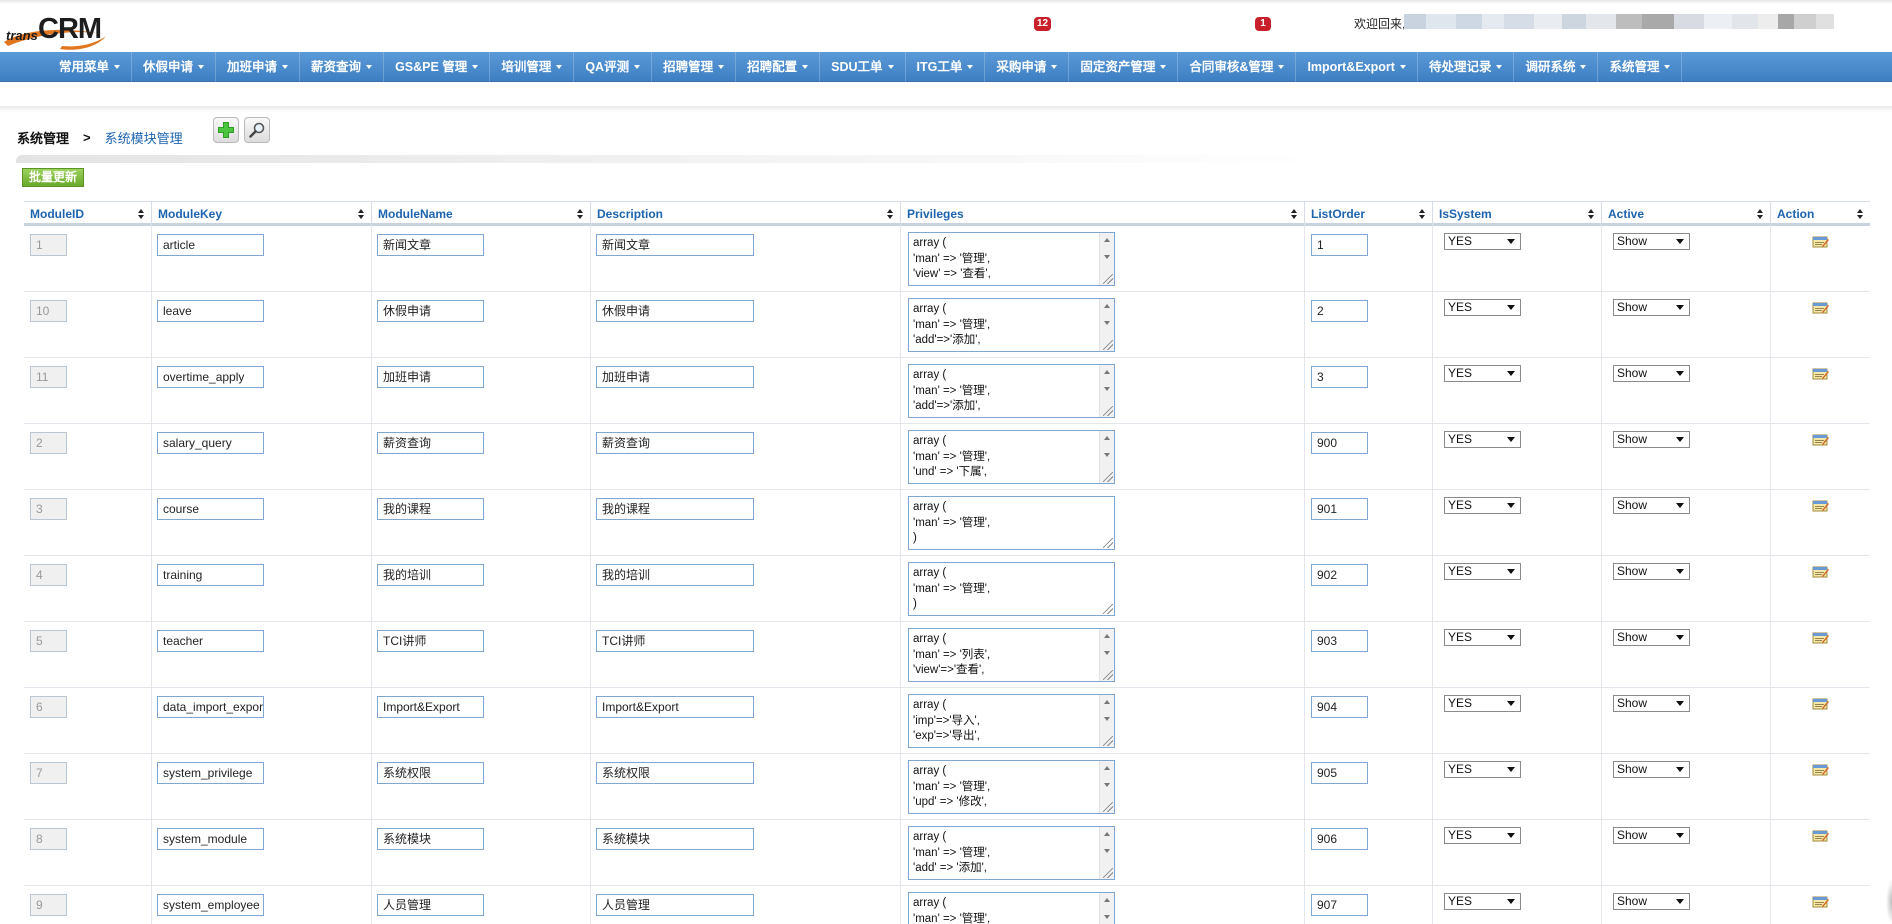 This screenshot has width=1892, height=924. What do you see at coordinates (1339, 839) in the screenshot?
I see `list-order-input: 906` at bounding box center [1339, 839].